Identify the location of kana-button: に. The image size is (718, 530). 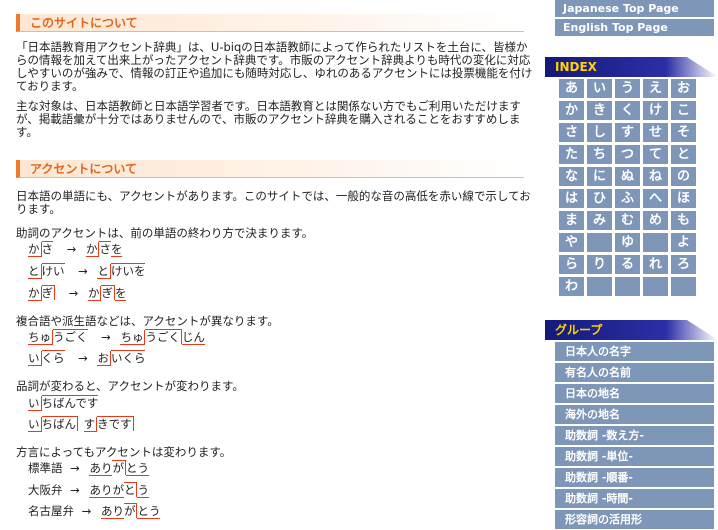
(599, 176).